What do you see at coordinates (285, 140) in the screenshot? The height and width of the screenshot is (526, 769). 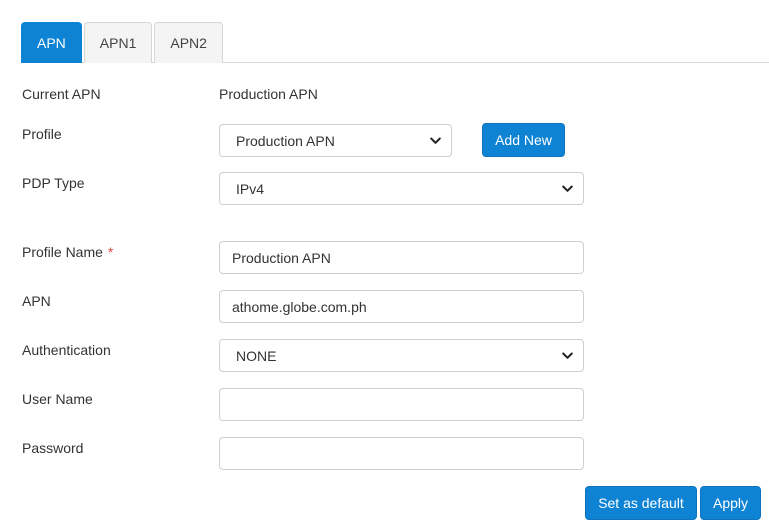 I see `profile-select-value: Production APN` at bounding box center [285, 140].